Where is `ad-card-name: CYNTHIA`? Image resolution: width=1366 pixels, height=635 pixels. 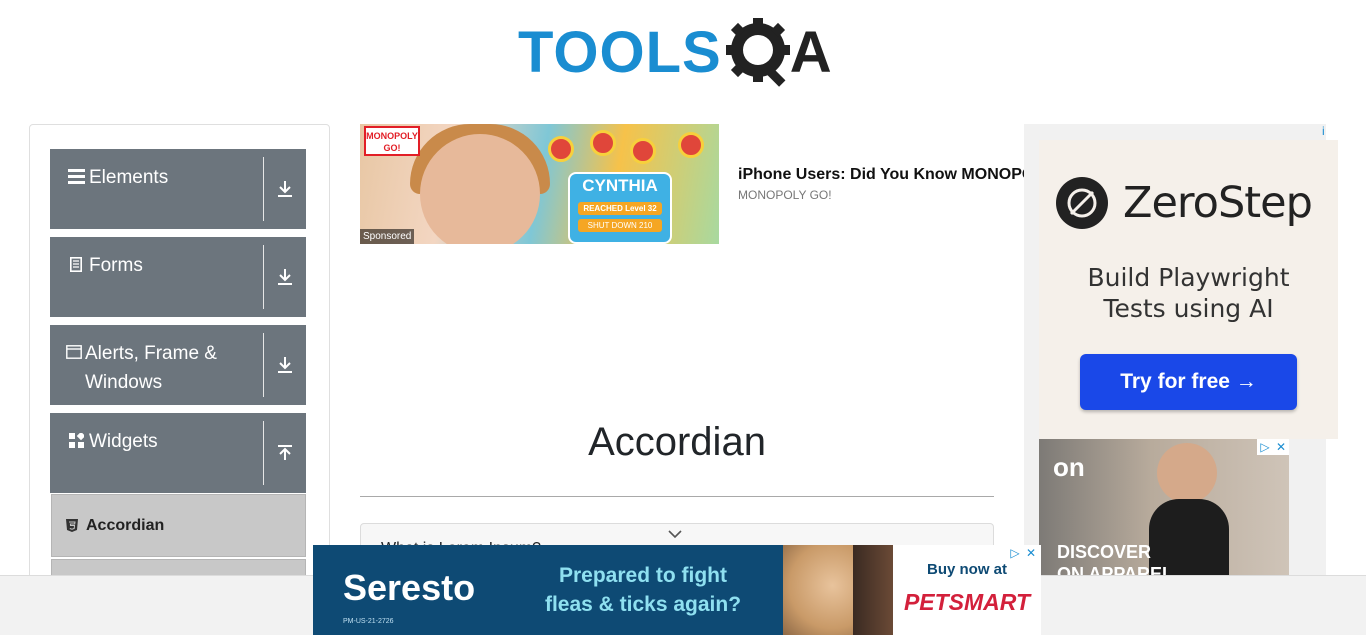
ad-card-name: CYNTHIA is located at coordinates (620, 185).